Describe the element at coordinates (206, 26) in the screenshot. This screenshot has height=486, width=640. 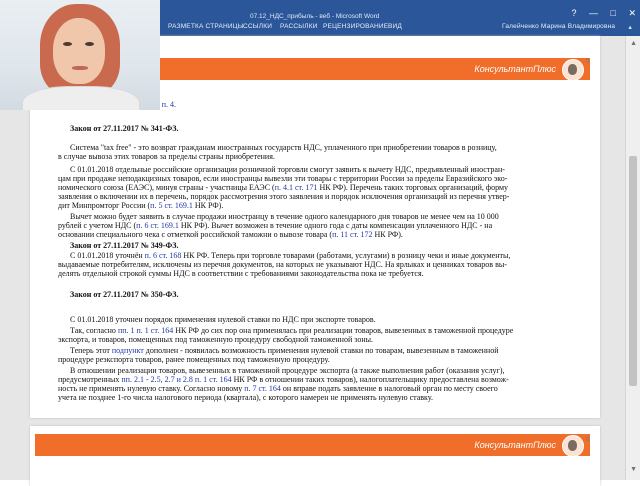
I see `tab-page-layout: РАЗМЕТКА СТРАНИЦЫ` at that location.